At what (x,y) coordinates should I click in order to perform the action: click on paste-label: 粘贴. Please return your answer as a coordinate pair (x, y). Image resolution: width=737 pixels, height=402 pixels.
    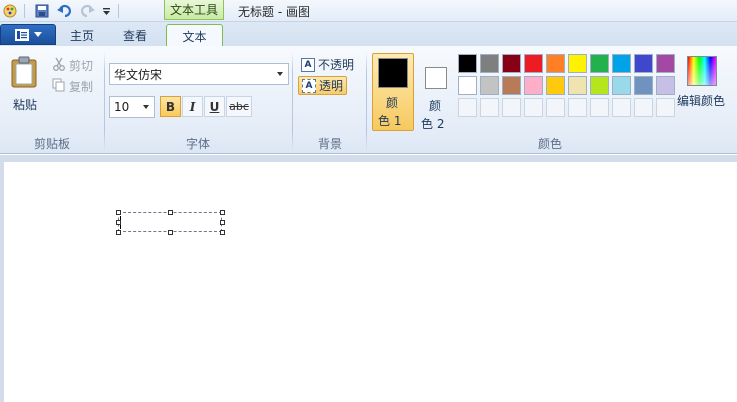
    Looking at the image, I should click on (25, 105).